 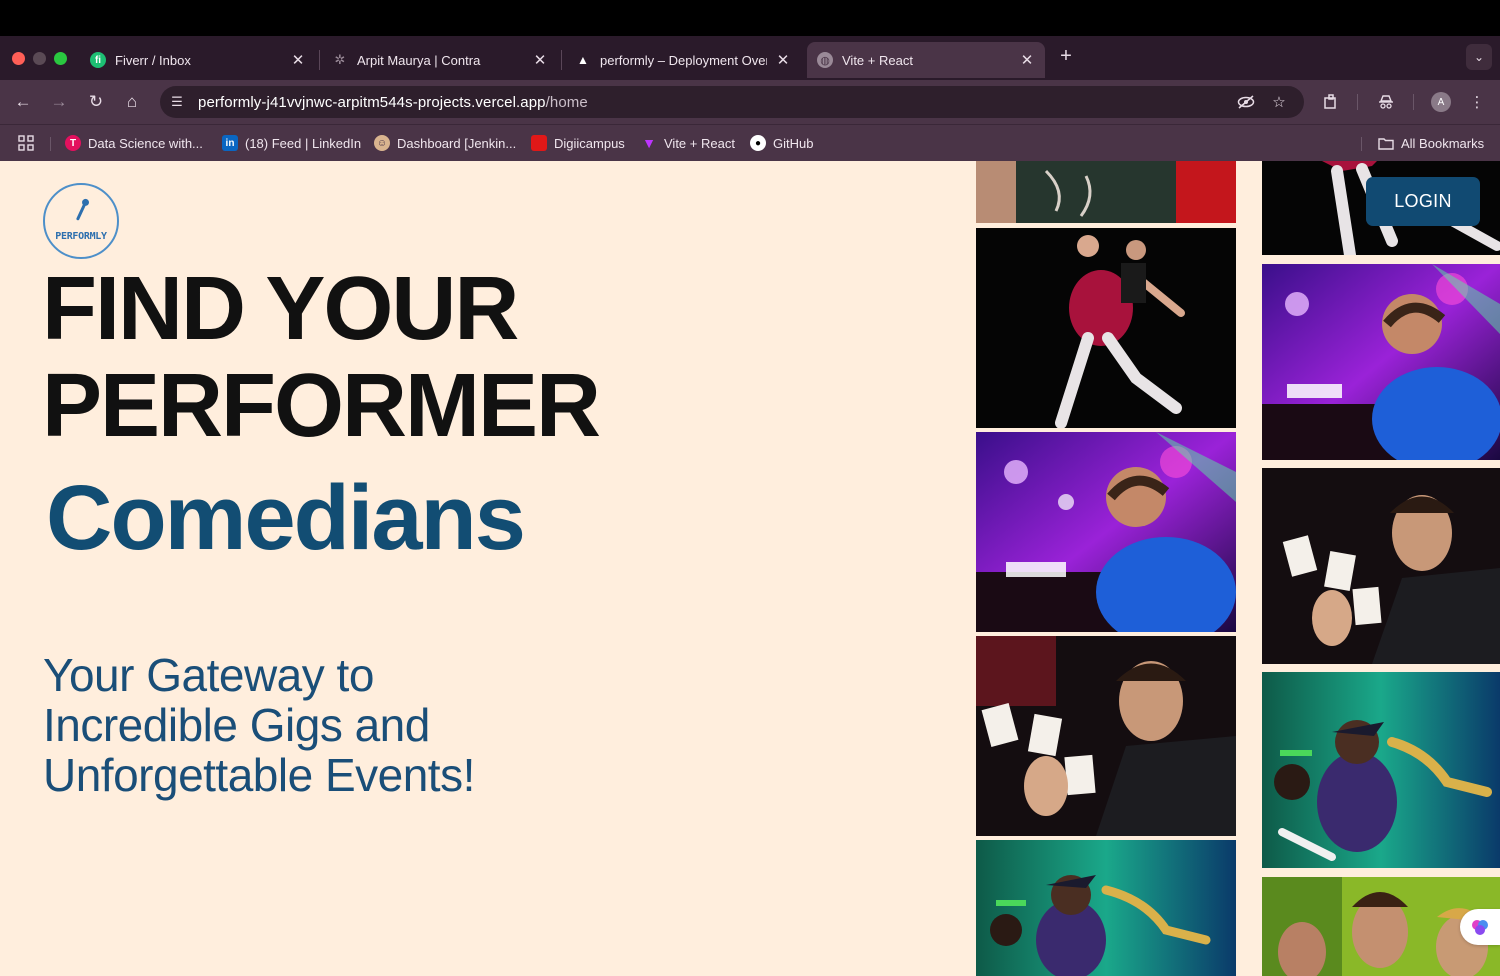 What do you see at coordinates (583, 60) in the screenshot?
I see `vercel-icon: ▲` at bounding box center [583, 60].